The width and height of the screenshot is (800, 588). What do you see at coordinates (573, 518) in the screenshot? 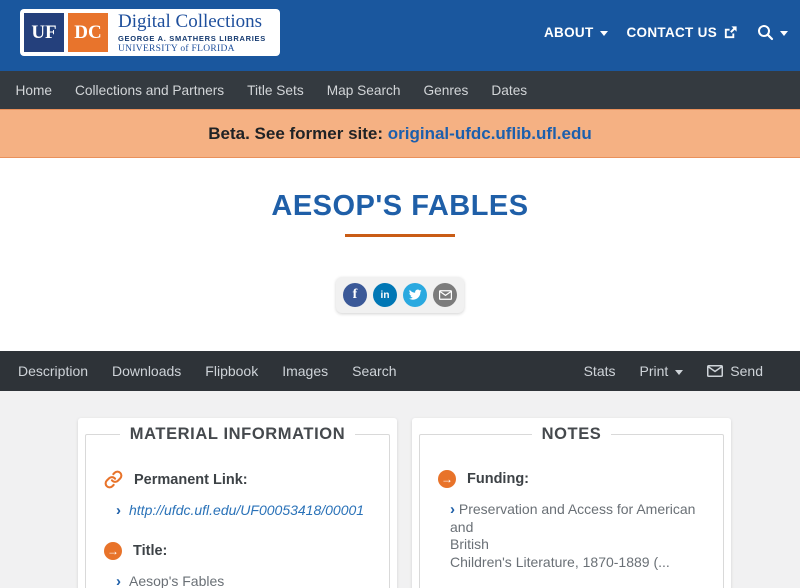
I see `funding-line-1: Preservation and Access for American and` at bounding box center [573, 518].